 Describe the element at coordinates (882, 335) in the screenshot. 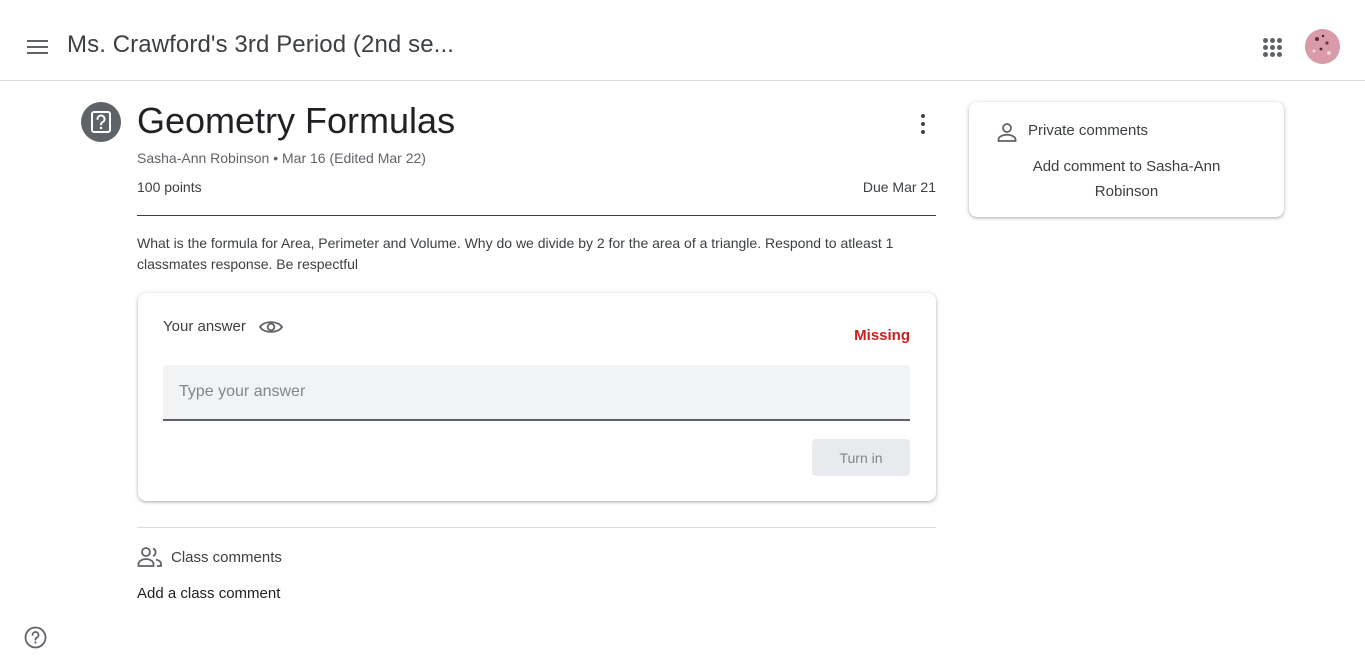

I see `status-badge-missing: Missing` at that location.